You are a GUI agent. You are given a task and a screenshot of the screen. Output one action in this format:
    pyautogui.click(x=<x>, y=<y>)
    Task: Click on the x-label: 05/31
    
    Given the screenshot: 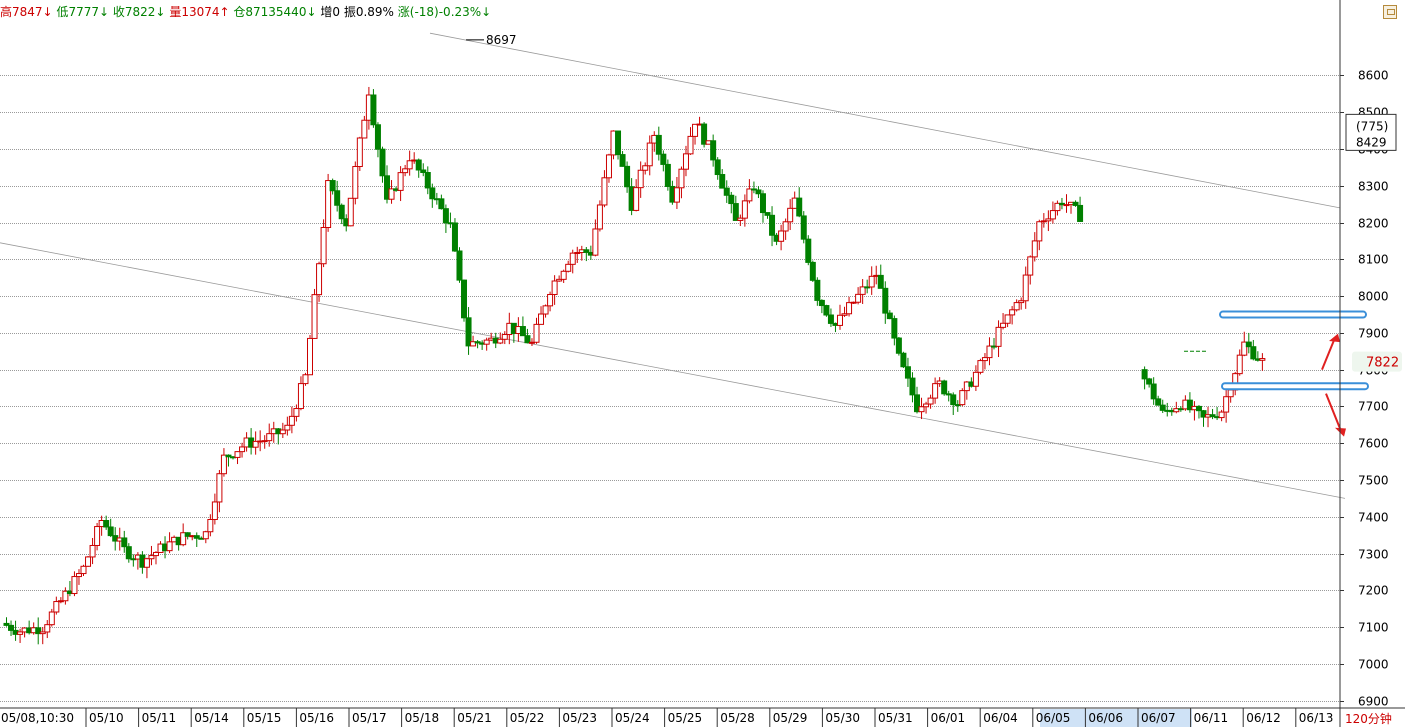 What is the action you would take?
    pyautogui.click(x=895, y=718)
    